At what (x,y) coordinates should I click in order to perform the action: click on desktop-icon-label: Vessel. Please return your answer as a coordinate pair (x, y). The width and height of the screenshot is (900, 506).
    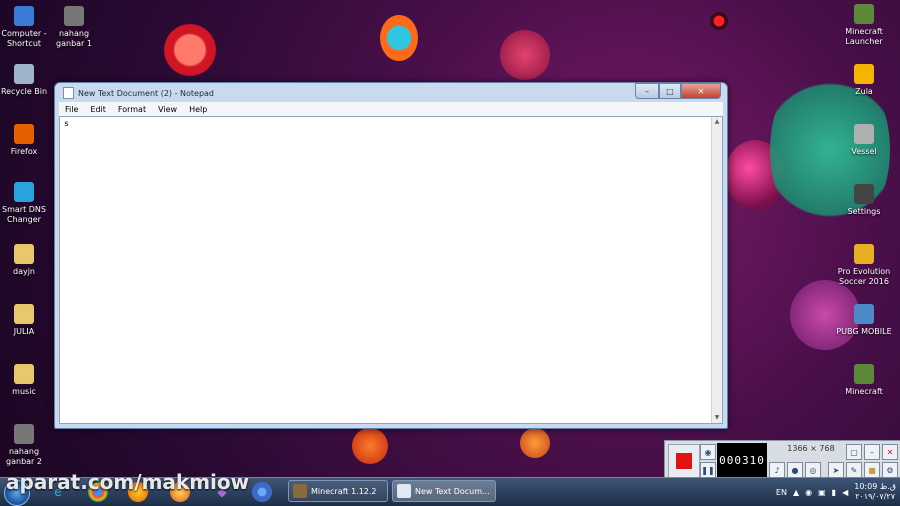
    Looking at the image, I should click on (864, 151).